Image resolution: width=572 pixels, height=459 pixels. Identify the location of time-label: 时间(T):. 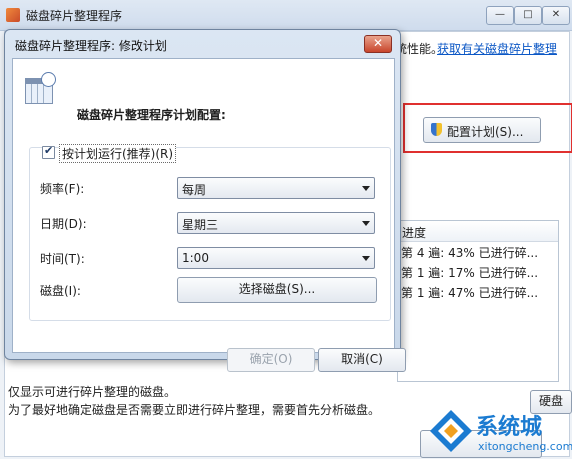
(62, 259).